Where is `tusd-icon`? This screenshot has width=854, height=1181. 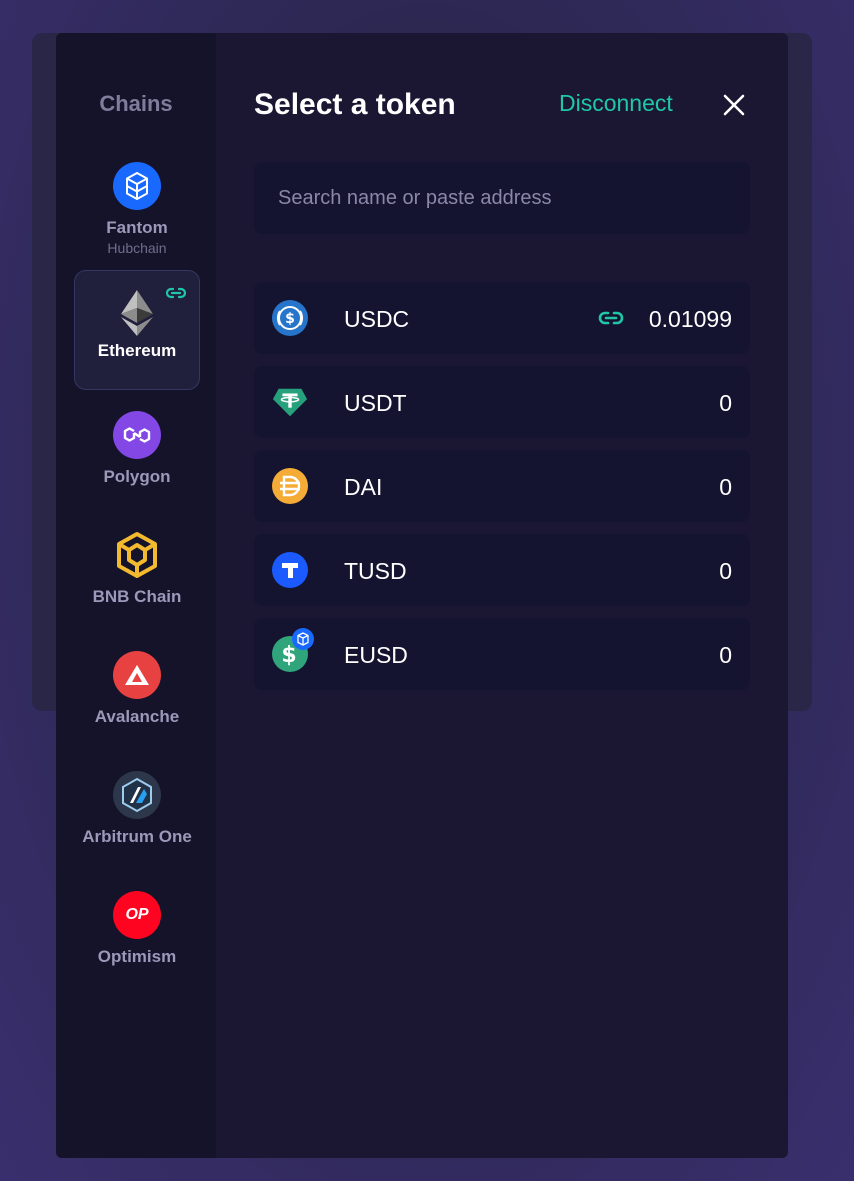
tusd-icon is located at coordinates (290, 570).